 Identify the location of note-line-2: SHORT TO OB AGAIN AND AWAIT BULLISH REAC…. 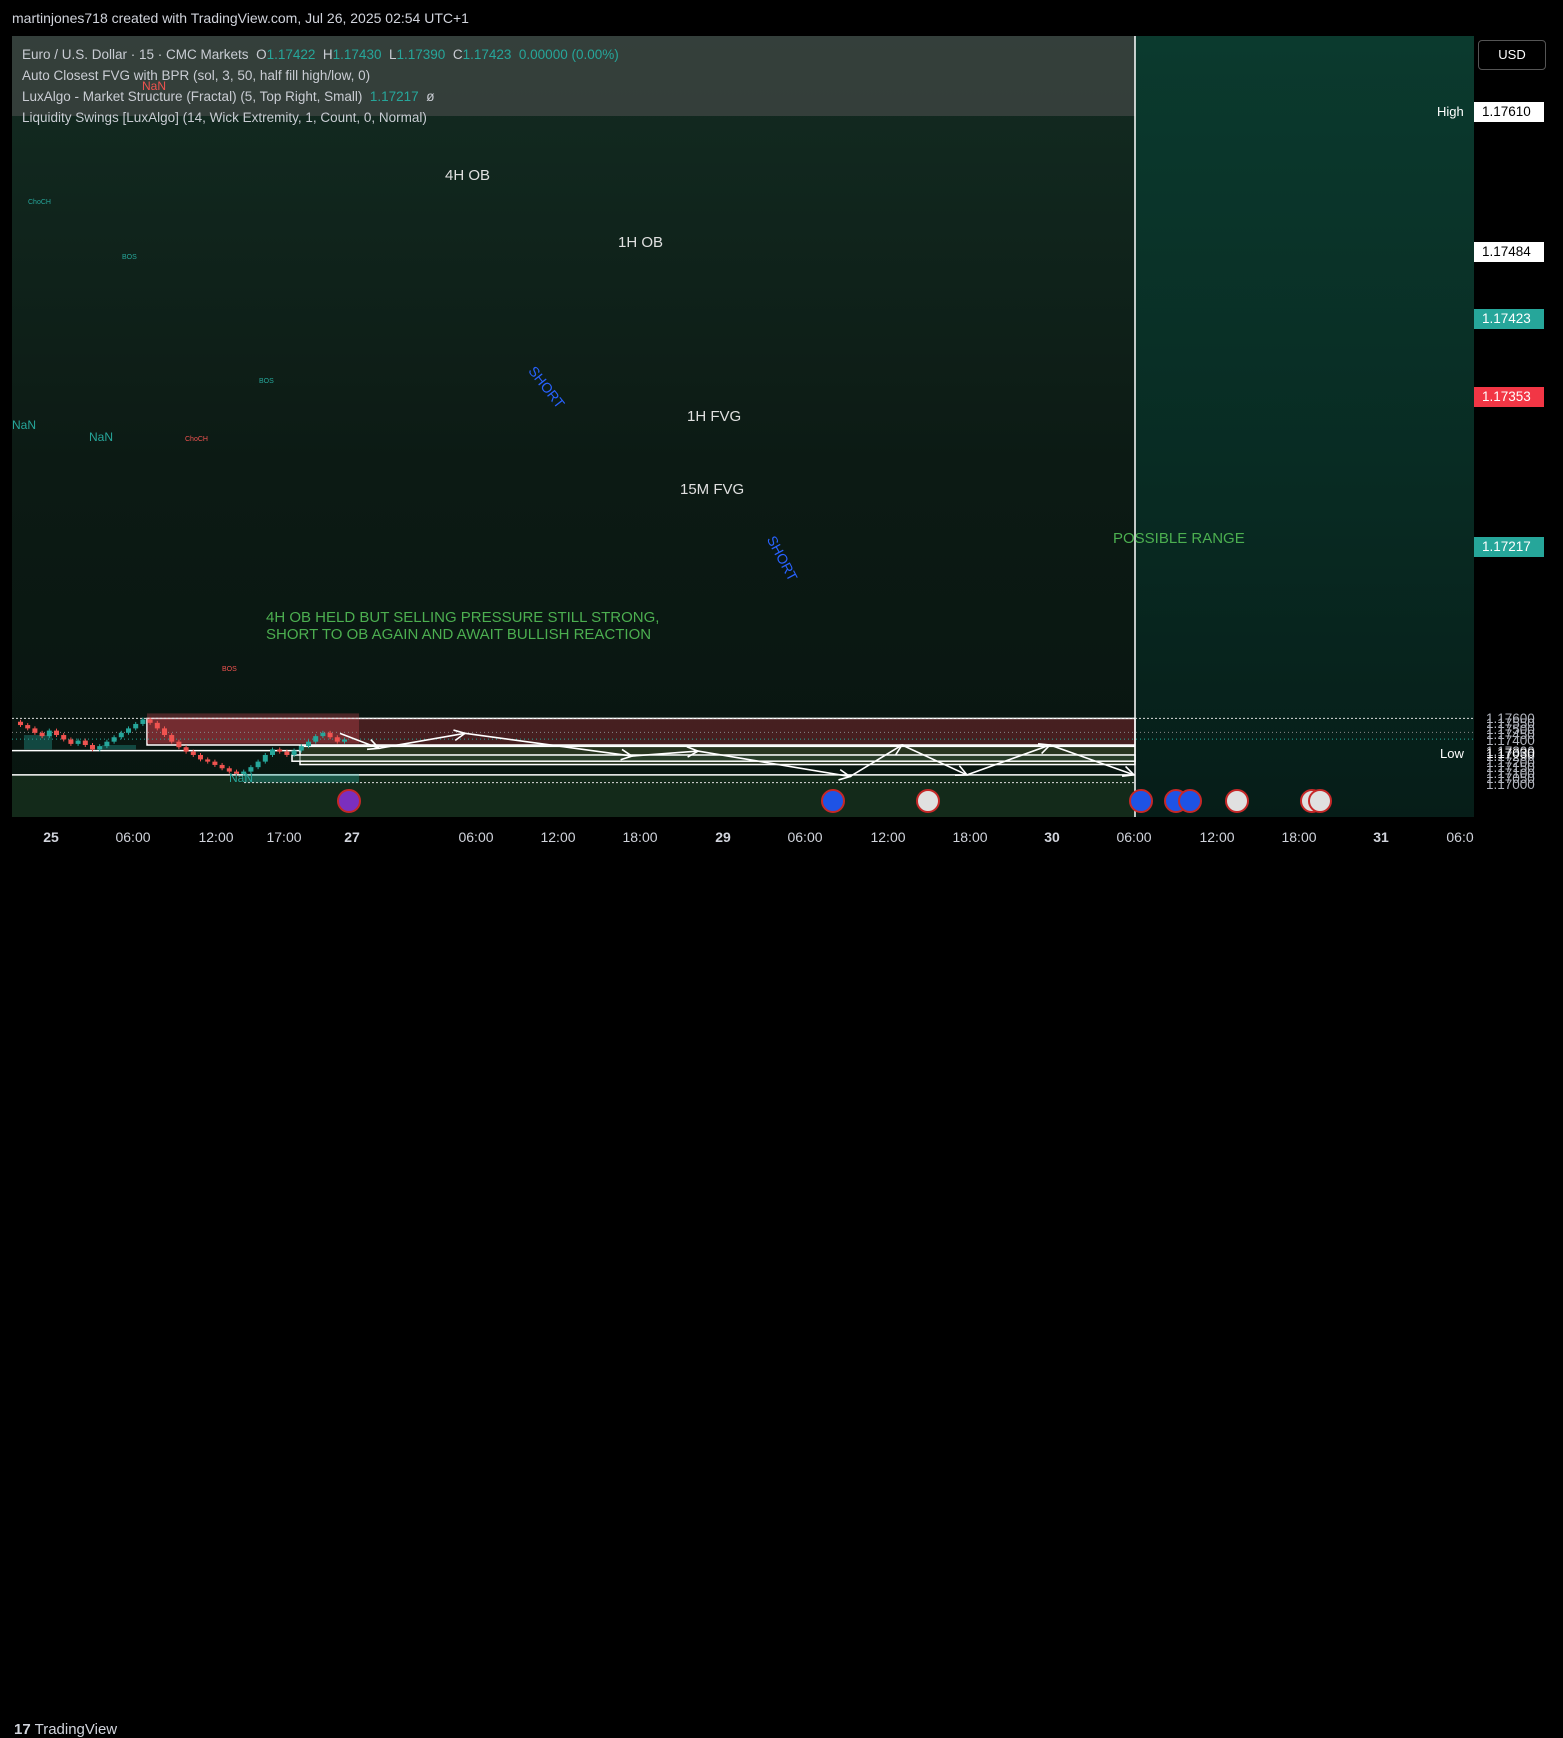
(459, 634).